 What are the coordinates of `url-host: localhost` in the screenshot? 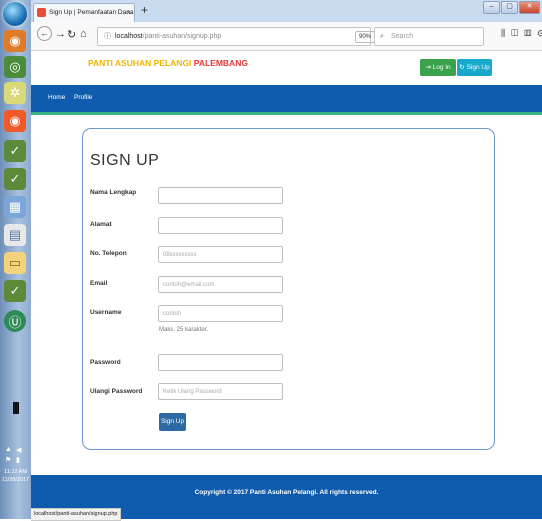 It's located at (129, 36).